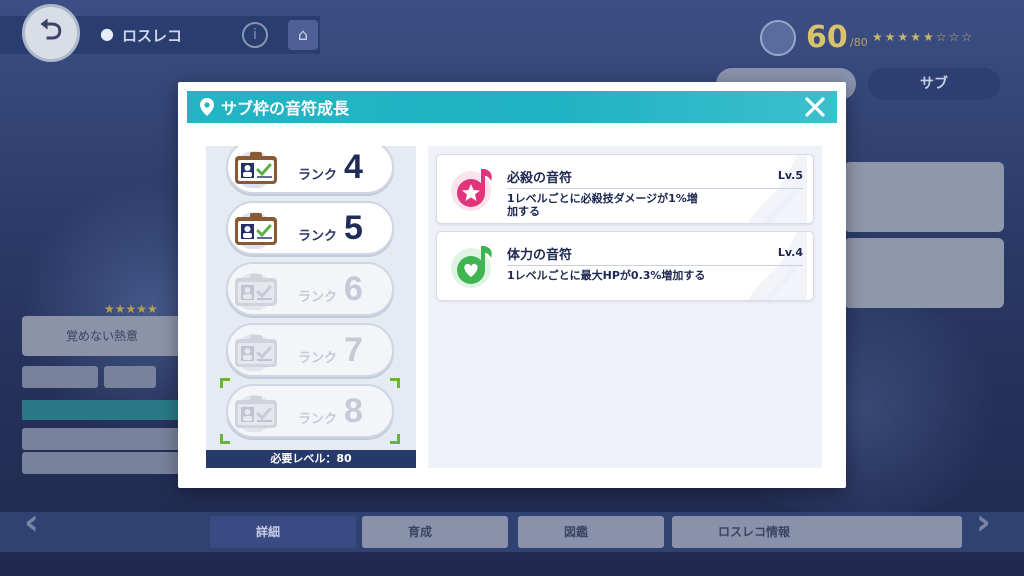 This screenshot has width=1024, height=576. Describe the element at coordinates (983, 522) in the screenshot. I see `next-arrow-icon: ›` at that location.